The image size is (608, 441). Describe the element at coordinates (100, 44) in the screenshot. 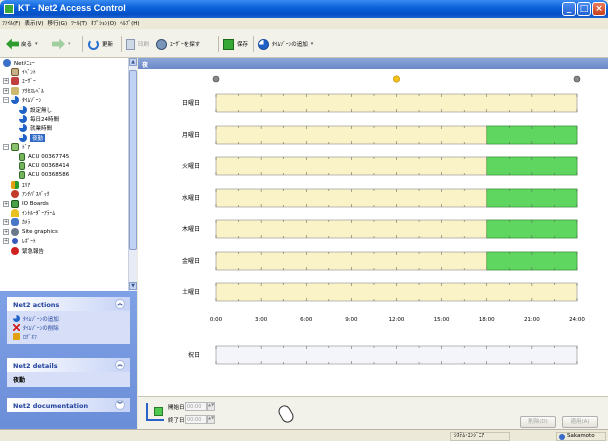

I see `refresh-button: 更新` at that location.